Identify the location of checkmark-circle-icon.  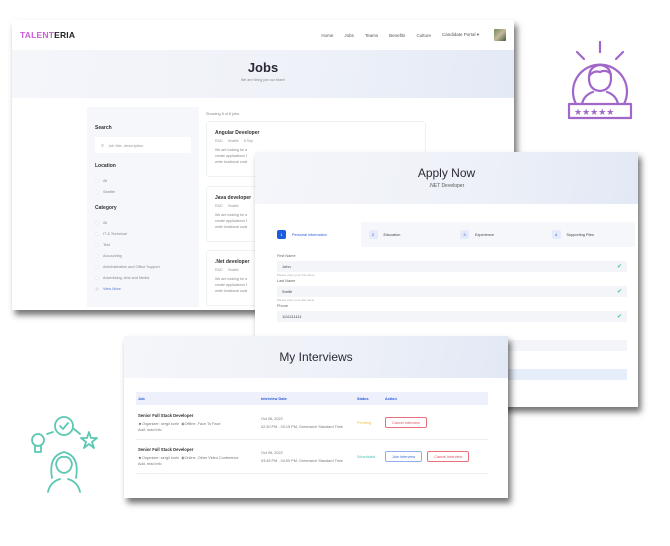
(64, 426).